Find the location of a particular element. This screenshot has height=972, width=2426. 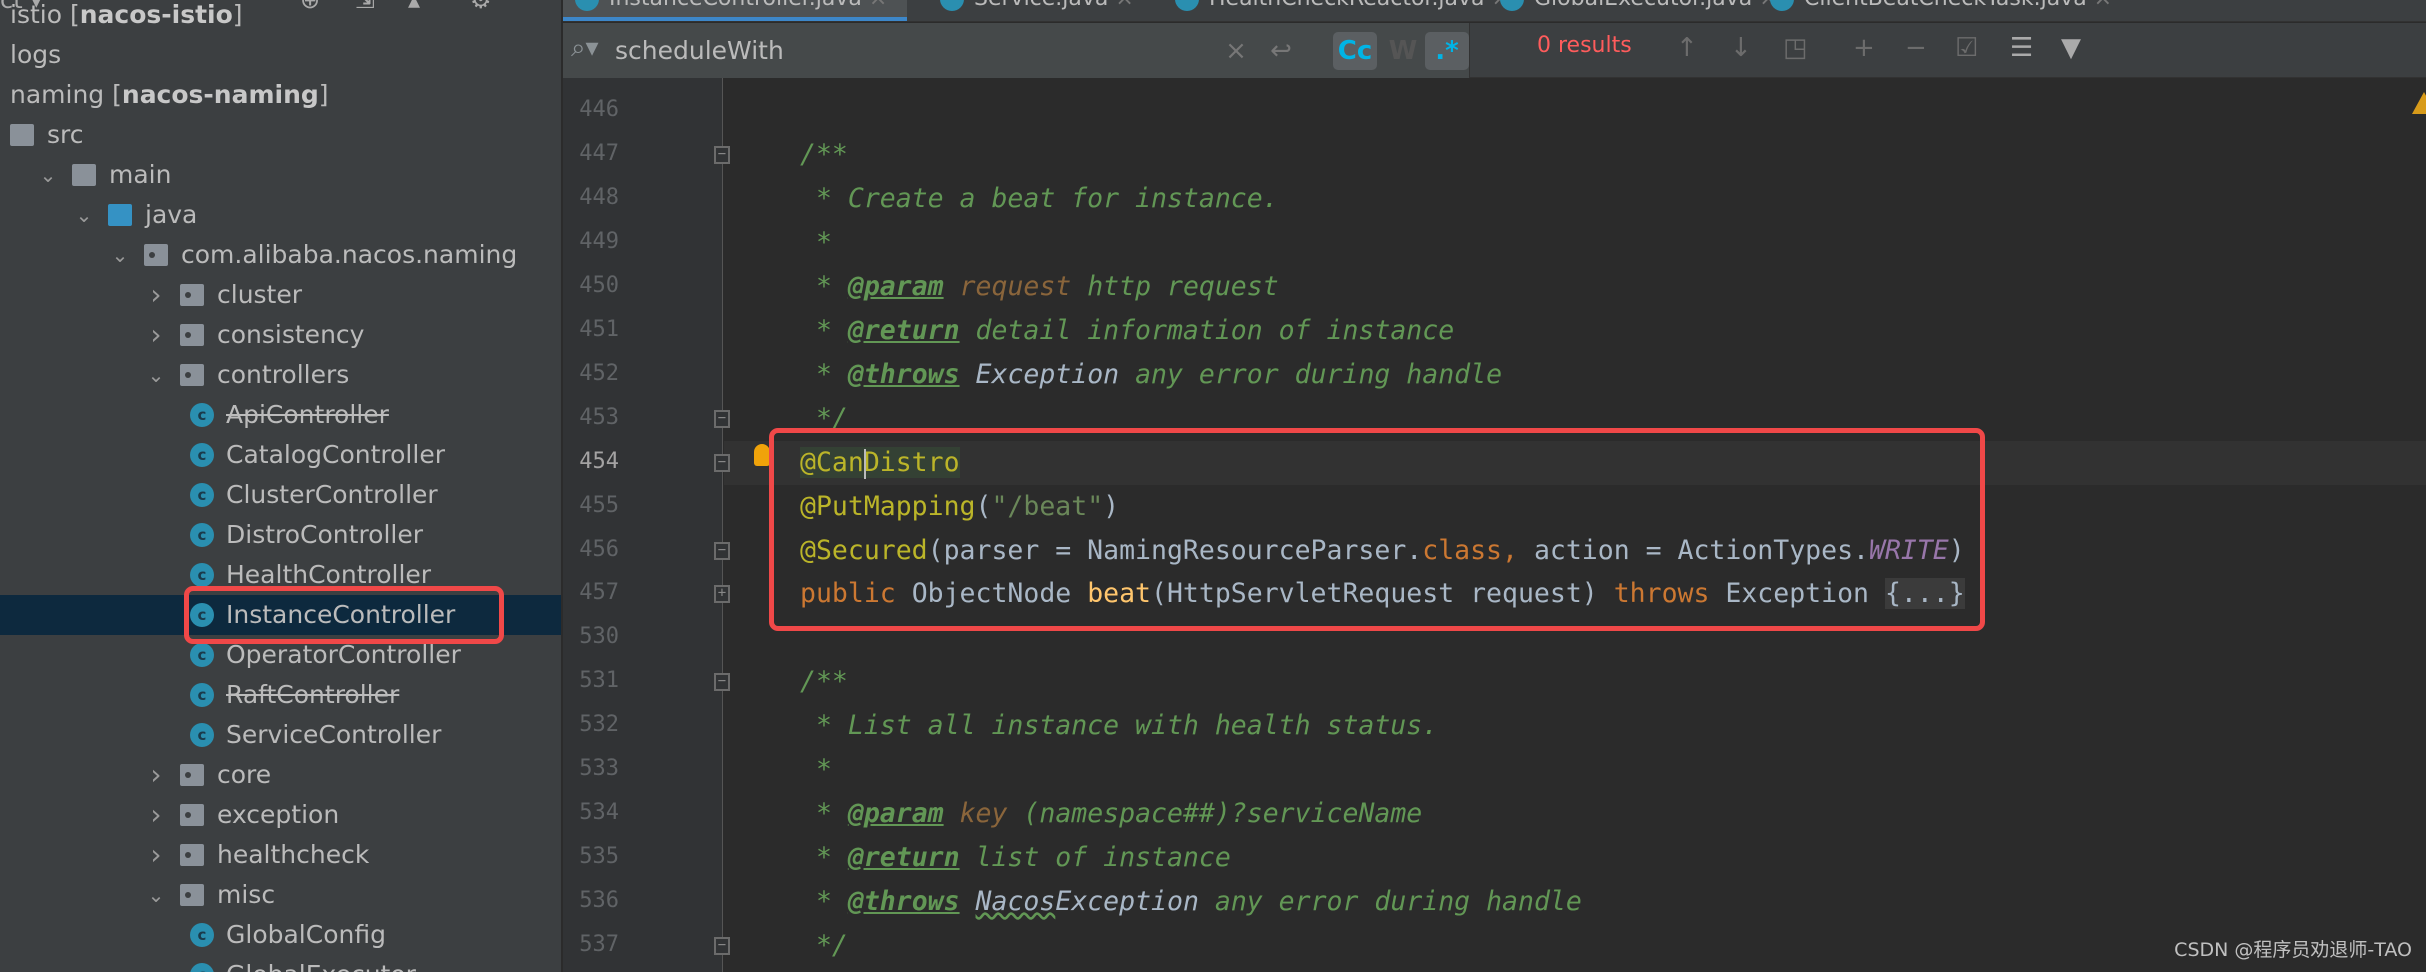

tree-item-label: CatalogController is located at coordinates (335, 454).